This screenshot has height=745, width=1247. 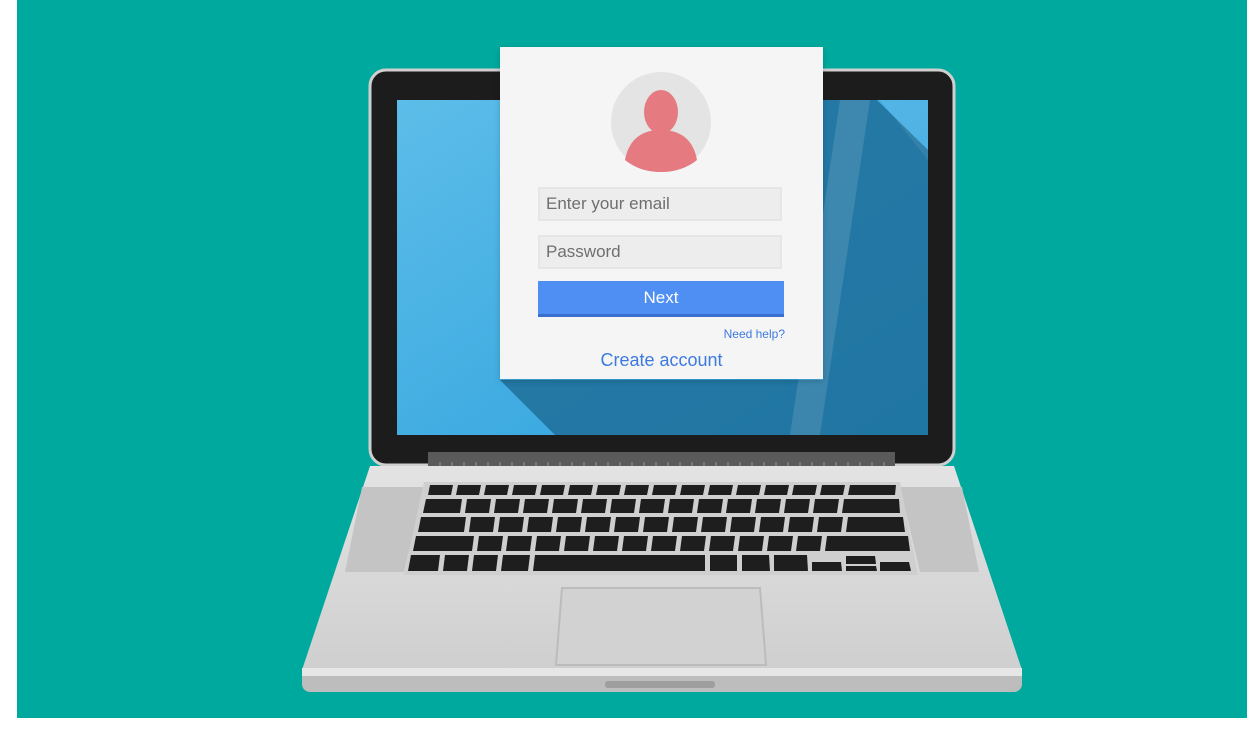 I want to click on email-field, so click(x=660, y=204).